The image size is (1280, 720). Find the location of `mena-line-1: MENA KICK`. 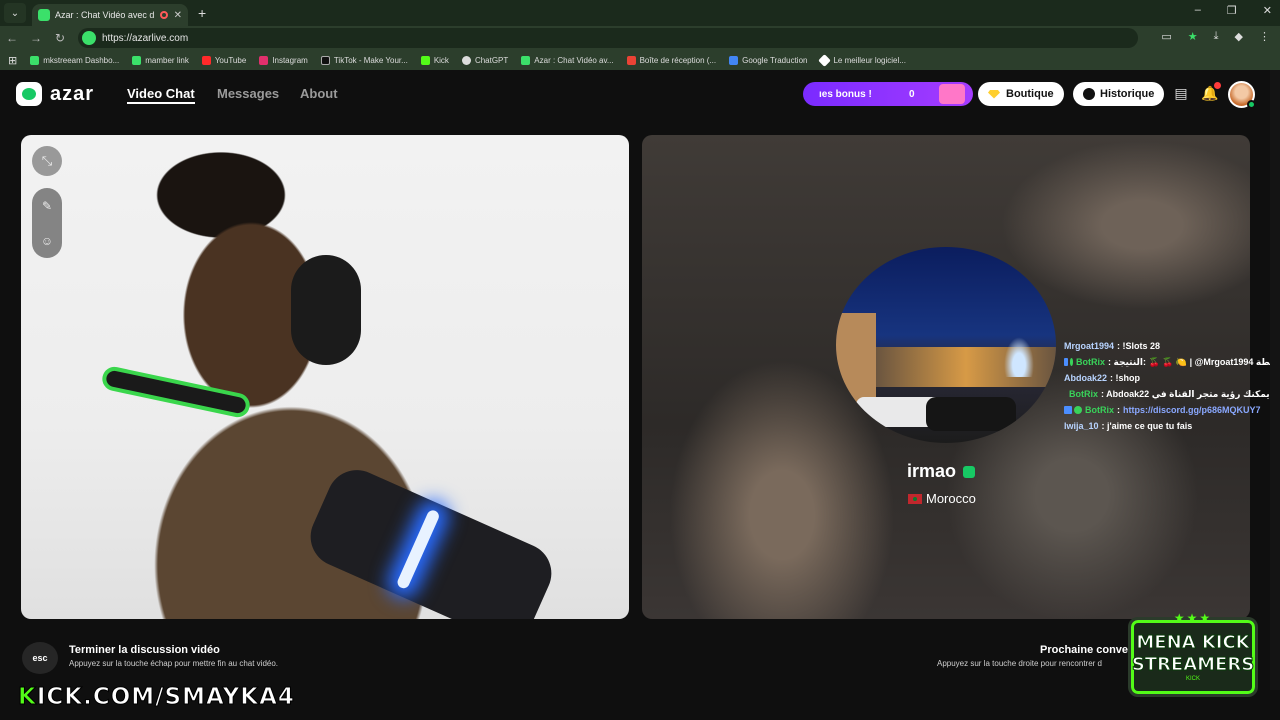

mena-line-1: MENA KICK is located at coordinates (1193, 643).